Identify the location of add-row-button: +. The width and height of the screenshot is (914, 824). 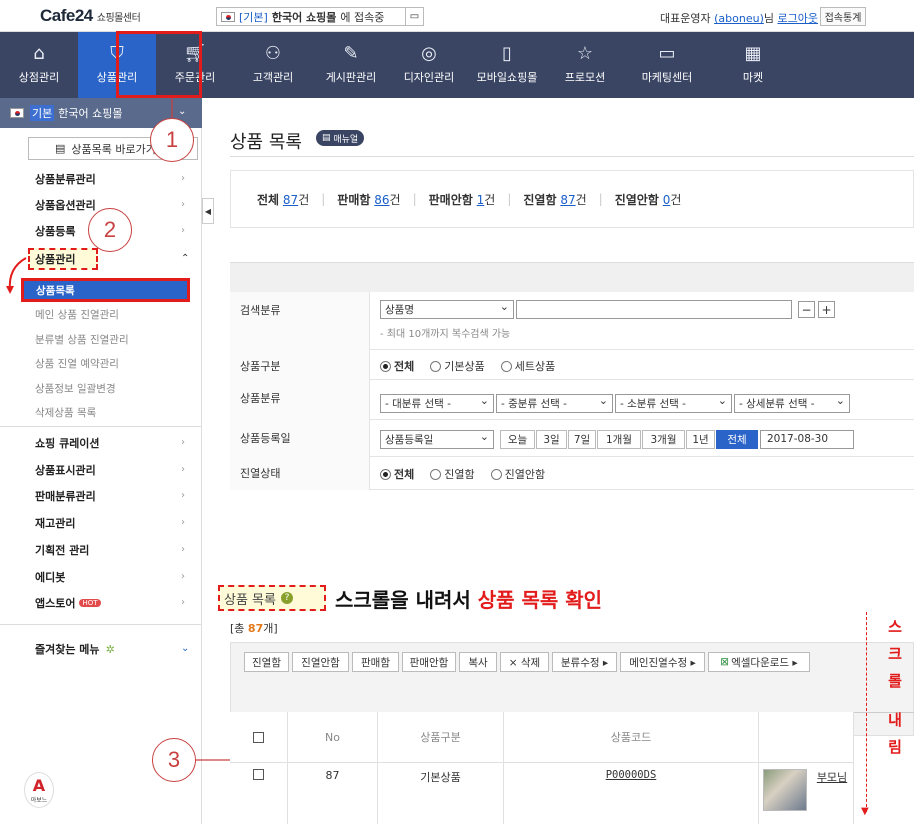
(826, 309).